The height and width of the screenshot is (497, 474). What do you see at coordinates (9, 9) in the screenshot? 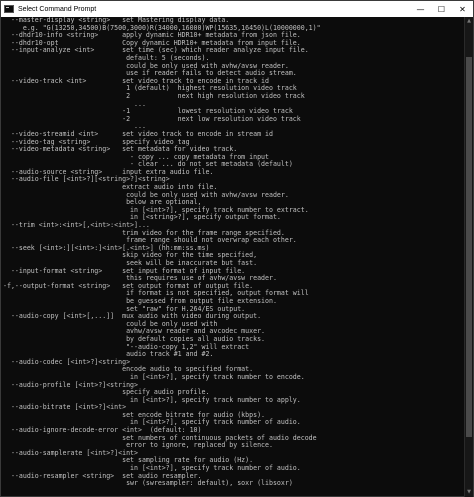
I see `command-prompt-icon` at bounding box center [9, 9].